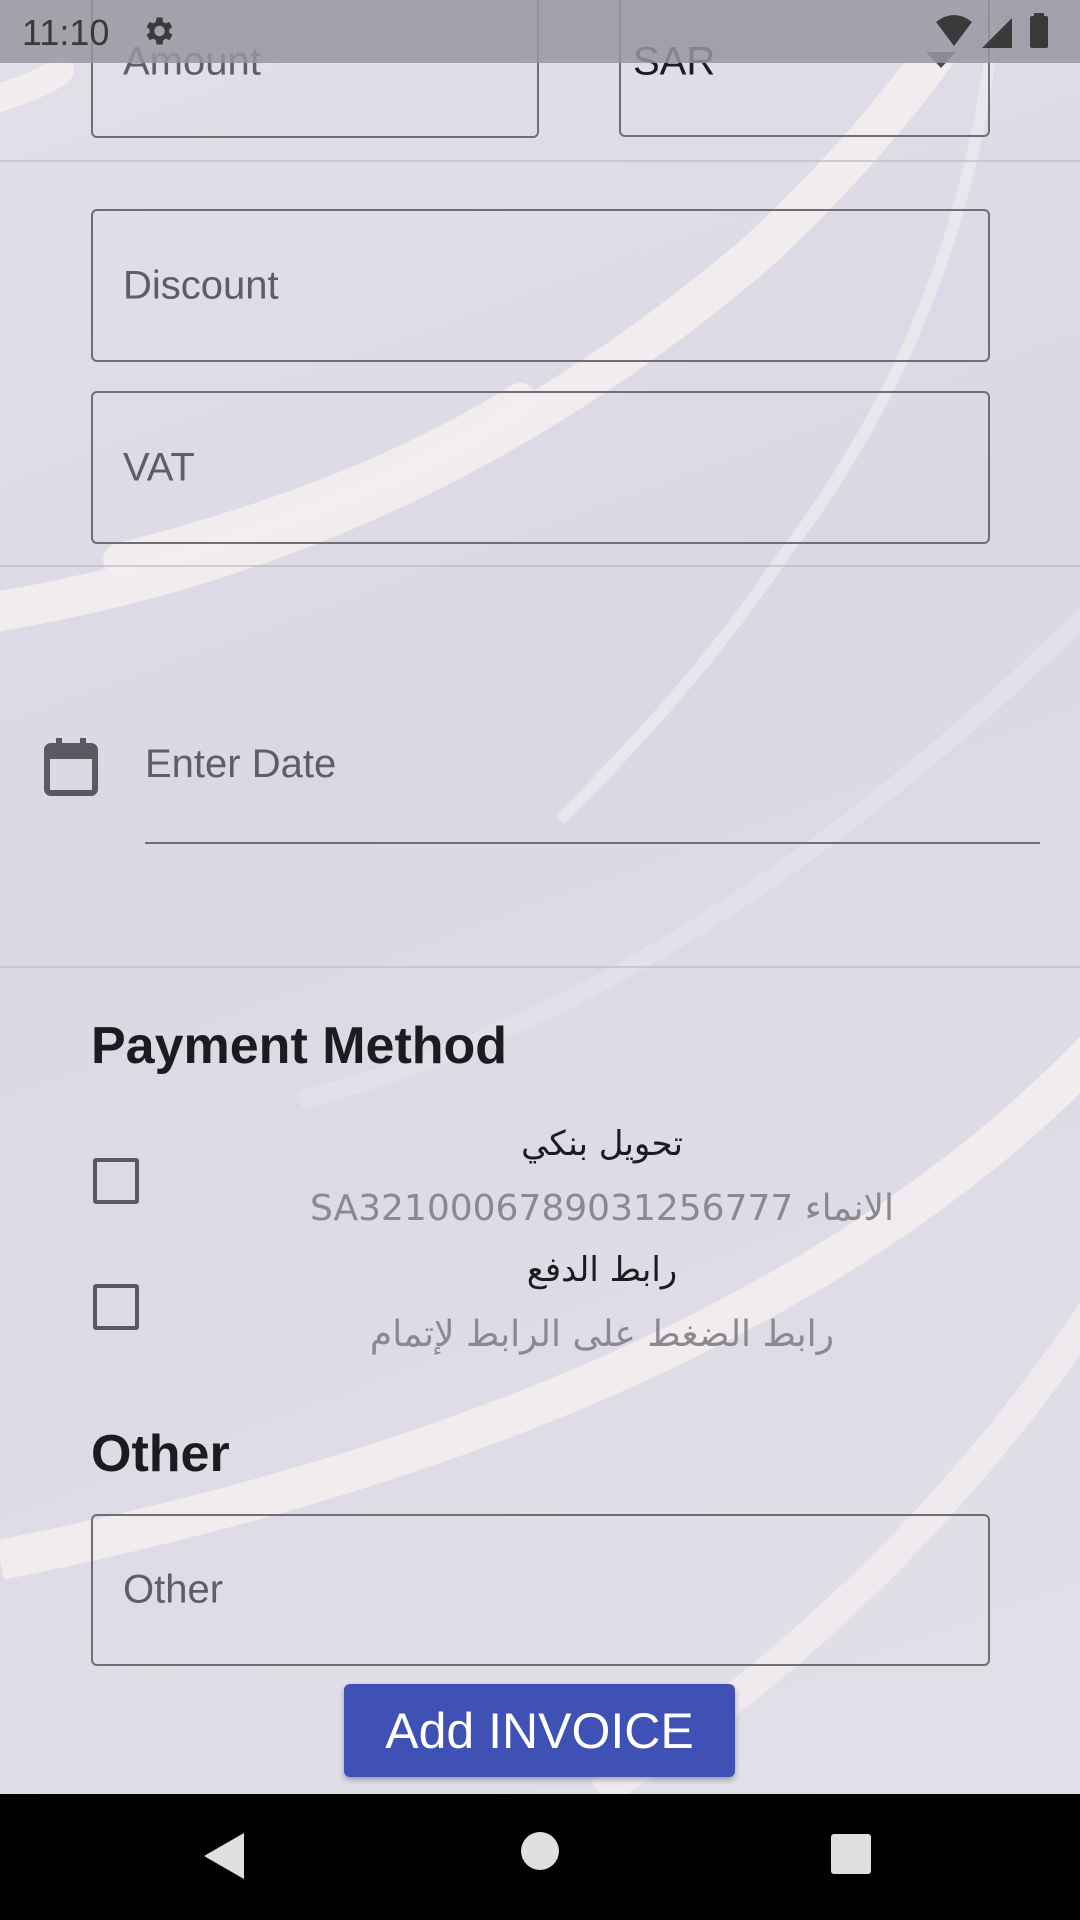 Image resolution: width=1080 pixels, height=1920 pixels. Describe the element at coordinates (159, 31) in the screenshot. I see `gear-icon` at that location.